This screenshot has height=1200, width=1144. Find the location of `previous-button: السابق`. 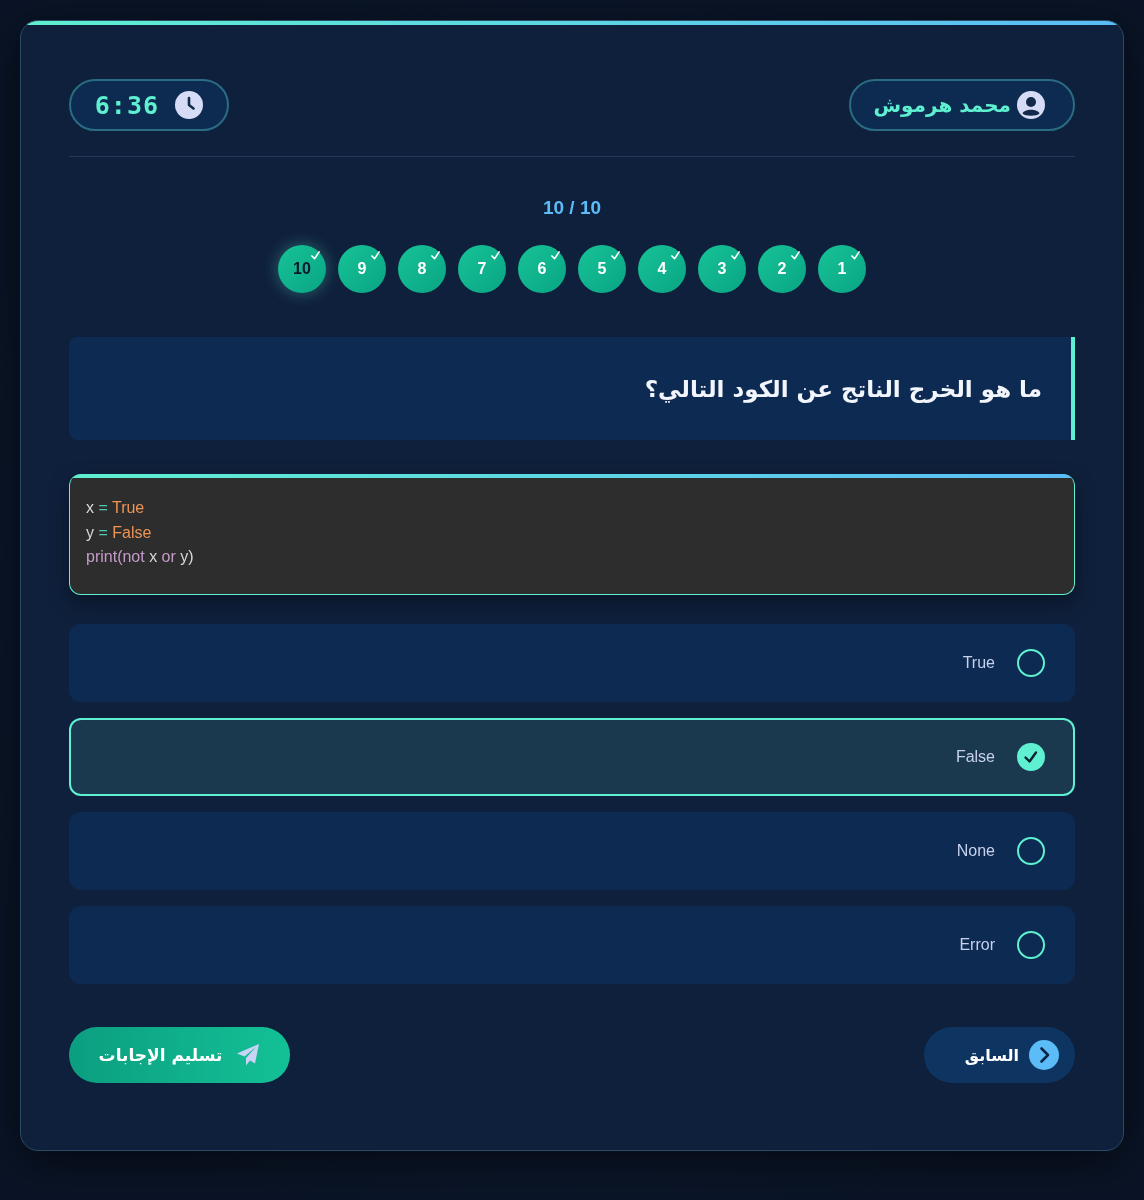

previous-button: السابق is located at coordinates (999, 1055).